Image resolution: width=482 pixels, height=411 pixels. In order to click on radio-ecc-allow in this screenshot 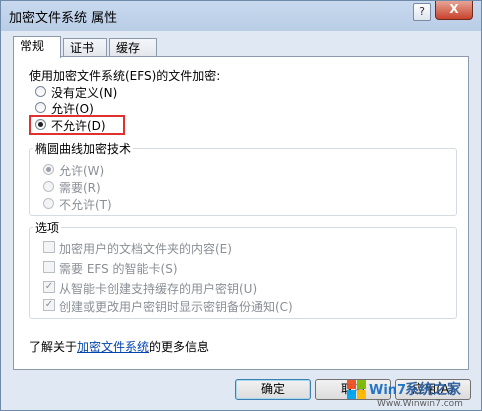, I will do `click(48, 169)`.